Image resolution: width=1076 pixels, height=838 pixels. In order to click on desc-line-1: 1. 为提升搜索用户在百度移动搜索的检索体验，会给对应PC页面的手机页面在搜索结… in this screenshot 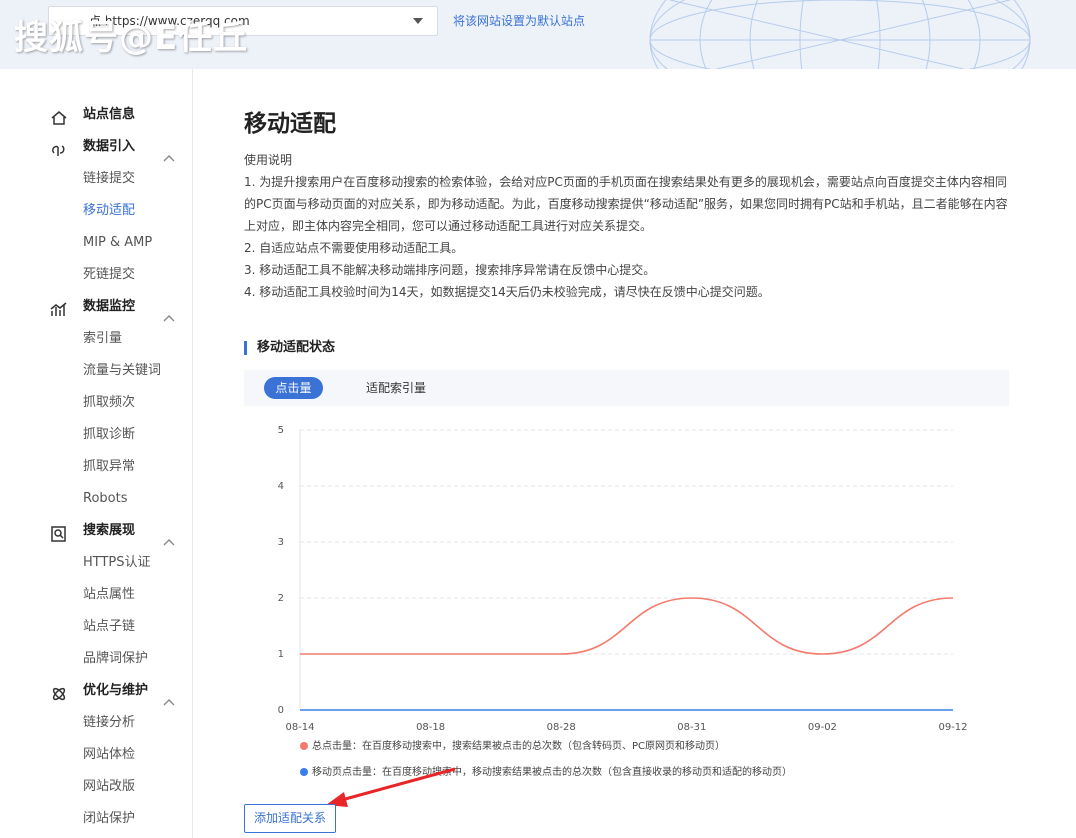, I will do `click(626, 204)`.